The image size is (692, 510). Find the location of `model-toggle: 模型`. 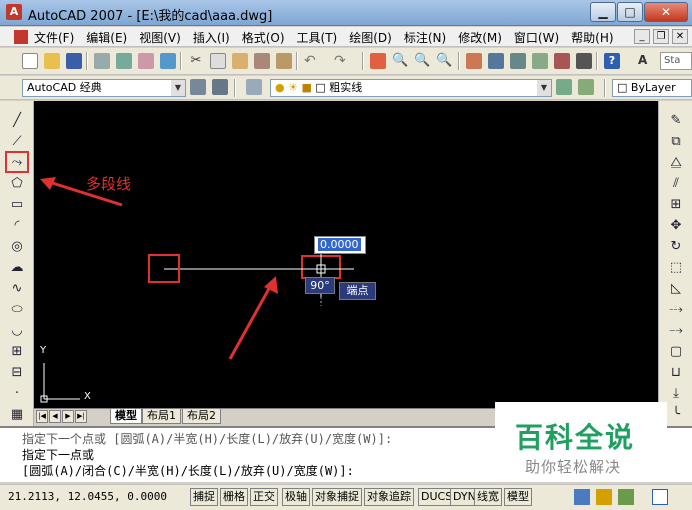

model-toggle: 模型 is located at coordinates (518, 497).